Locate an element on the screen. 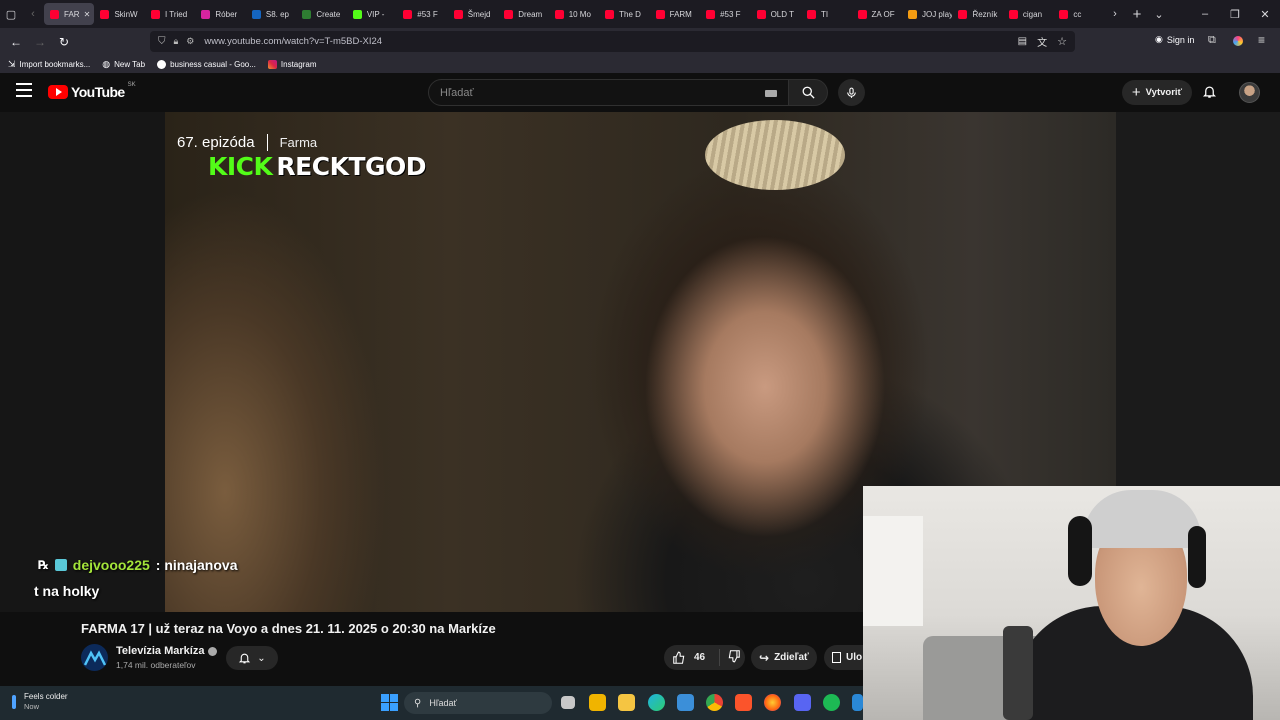  show-name: Farma is located at coordinates (298, 142).